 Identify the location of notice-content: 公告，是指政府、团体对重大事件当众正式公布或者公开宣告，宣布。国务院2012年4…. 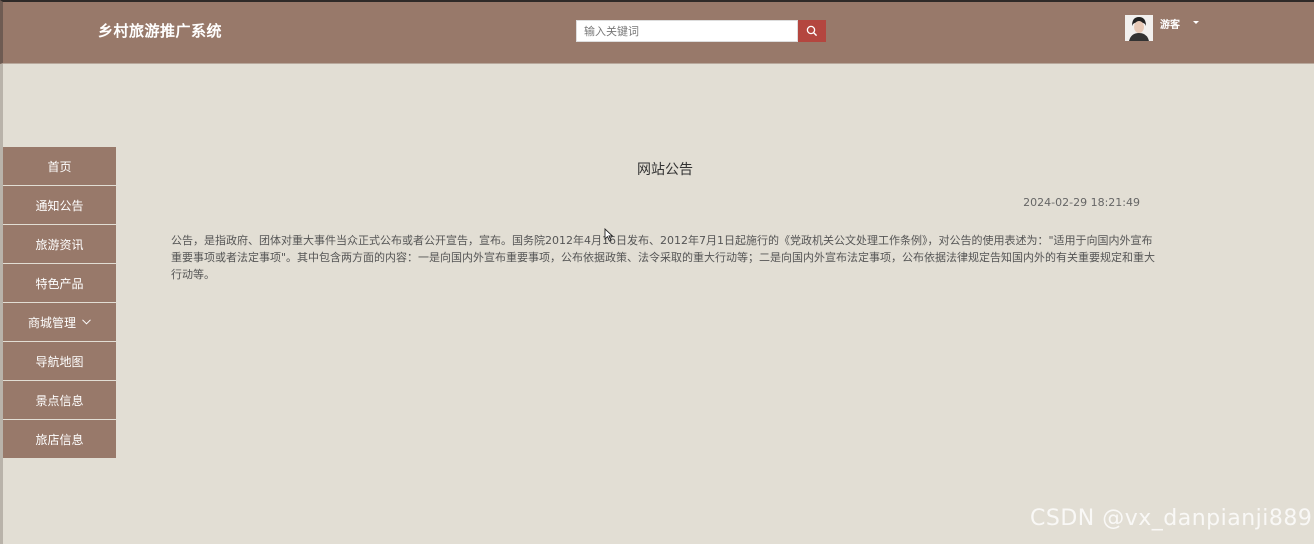
(663, 257).